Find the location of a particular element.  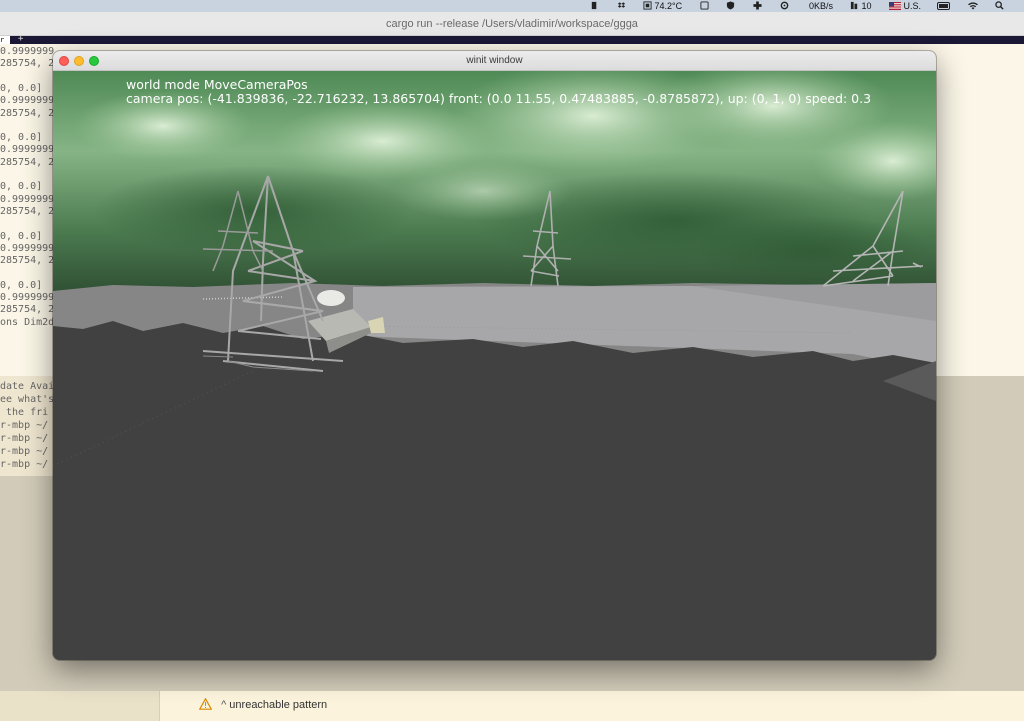

window-icon is located at coordinates (704, 6).